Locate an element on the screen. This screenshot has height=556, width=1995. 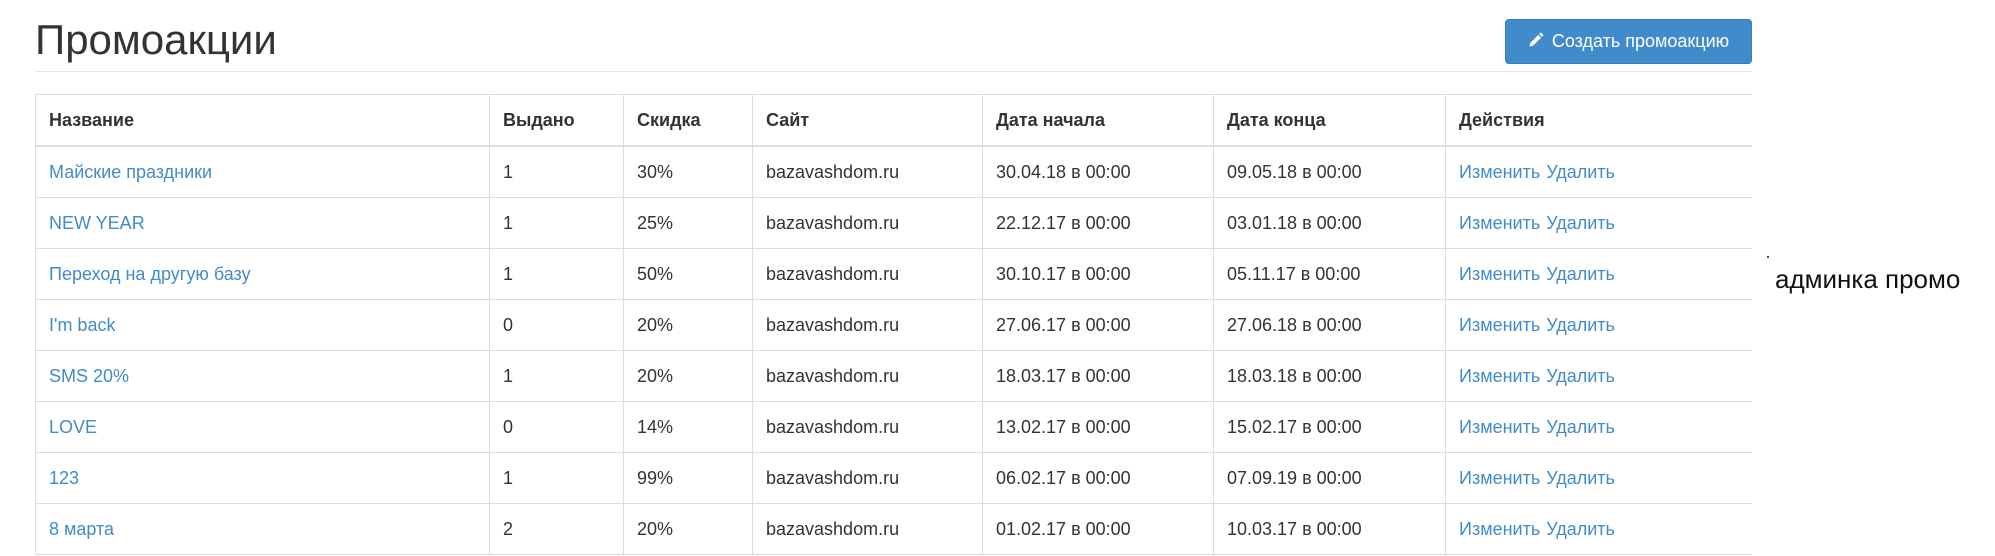
end-date-cell: 09.05.18 в 00:00 is located at coordinates (1329, 171).